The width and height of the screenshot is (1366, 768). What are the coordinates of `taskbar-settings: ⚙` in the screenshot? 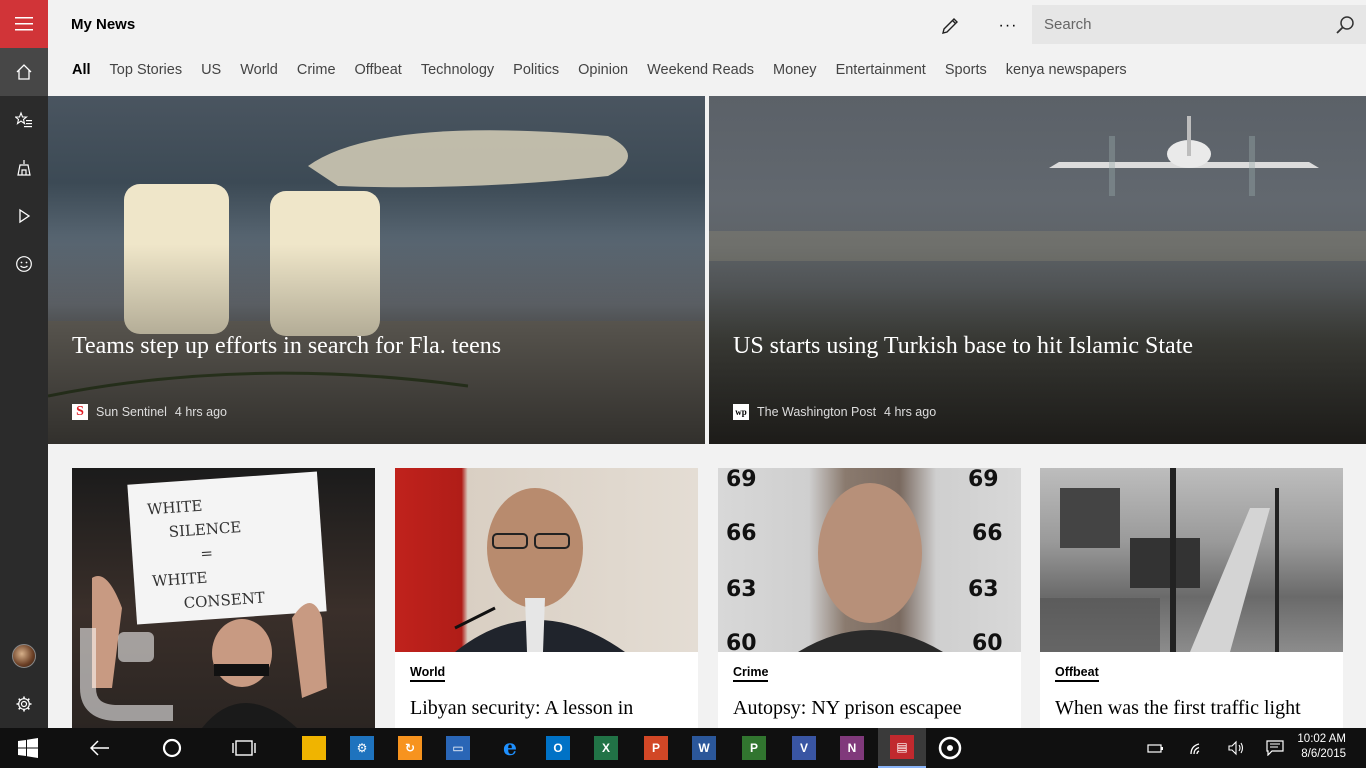 It's located at (362, 748).